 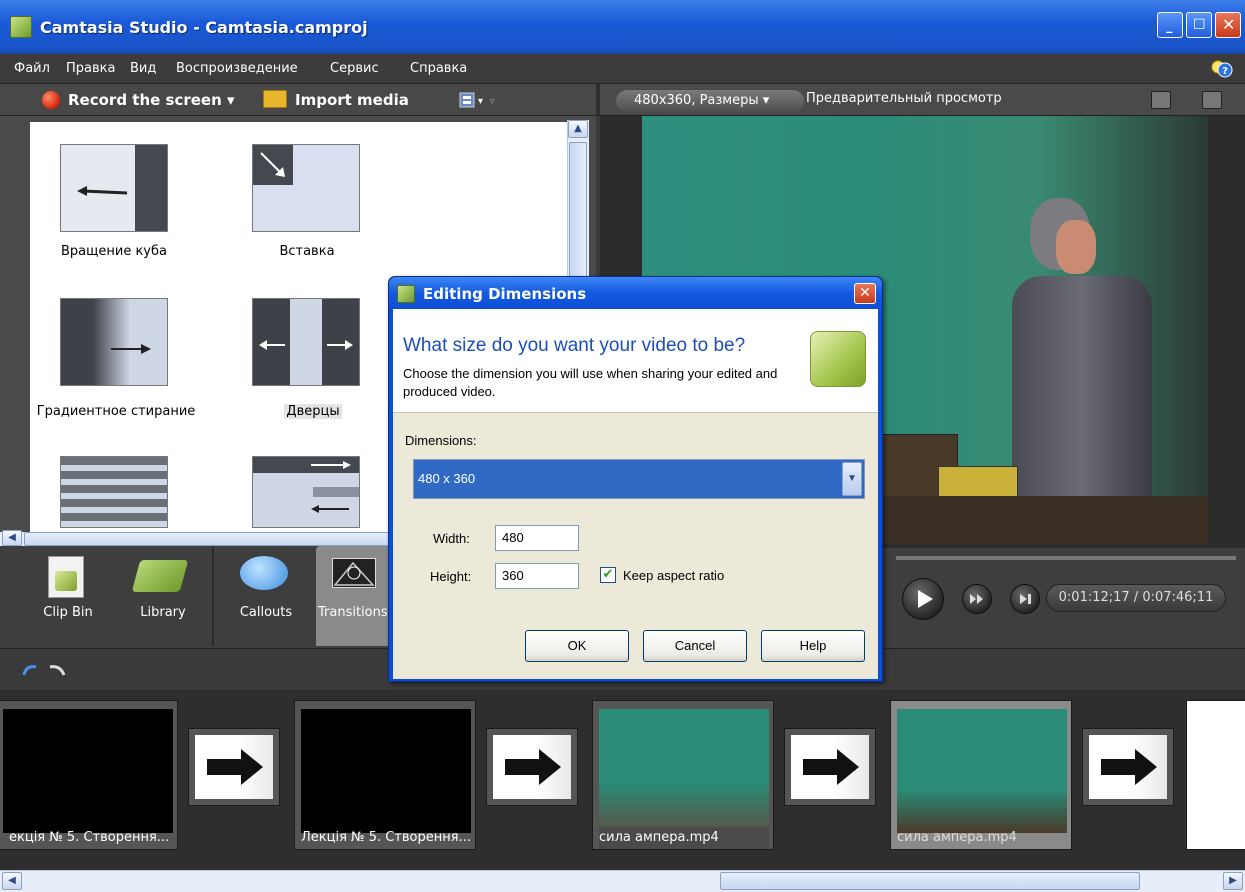 I want to click on dimensions-label: Dimensions:, so click(x=441, y=440).